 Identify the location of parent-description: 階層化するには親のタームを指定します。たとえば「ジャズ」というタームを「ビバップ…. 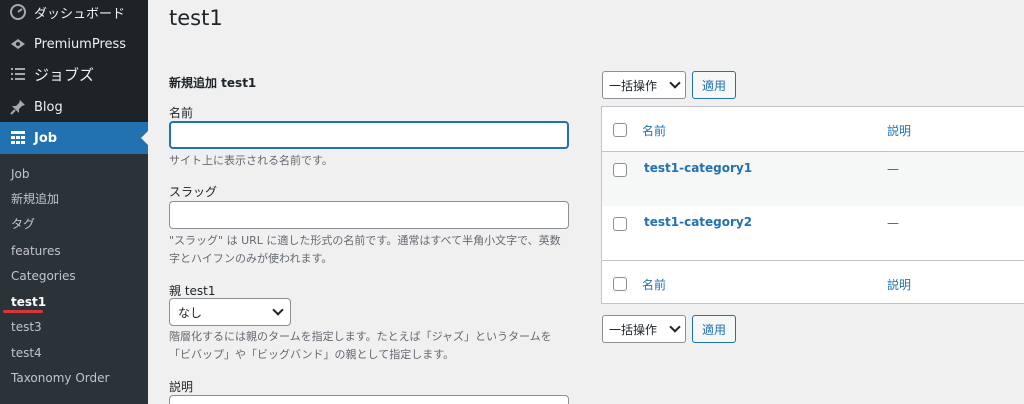
(360, 345).